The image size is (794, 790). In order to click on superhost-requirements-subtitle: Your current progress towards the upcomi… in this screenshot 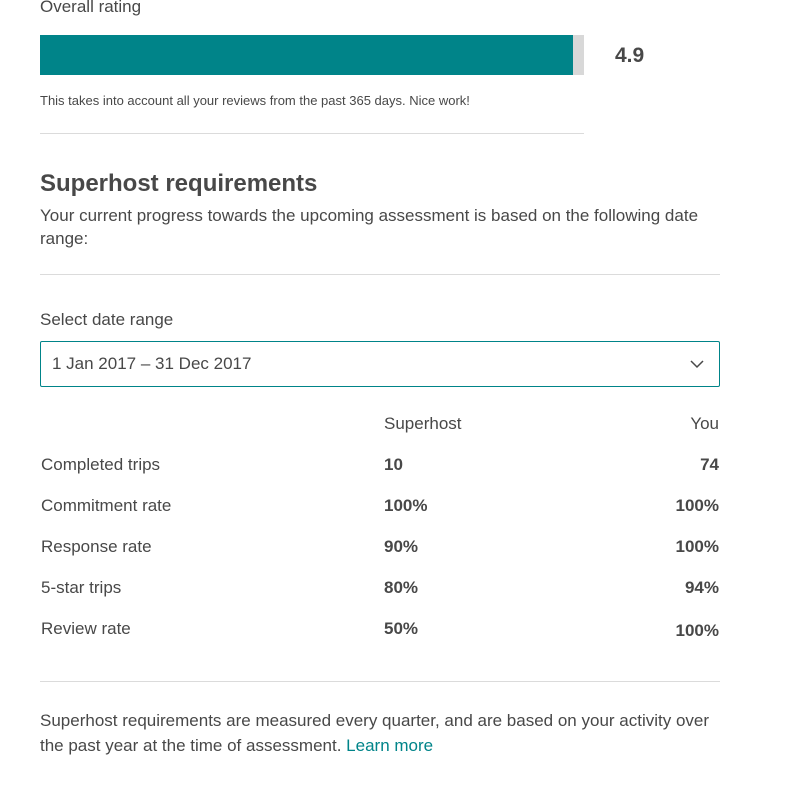, I will do `click(369, 227)`.